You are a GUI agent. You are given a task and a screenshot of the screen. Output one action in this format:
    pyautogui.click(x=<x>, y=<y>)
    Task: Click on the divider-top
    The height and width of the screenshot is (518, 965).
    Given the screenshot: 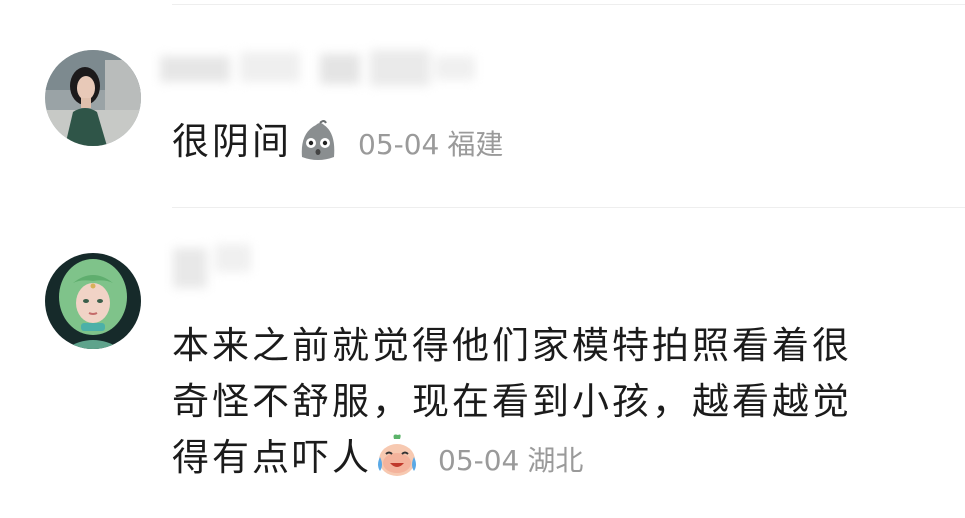 What is the action you would take?
    pyautogui.click(x=568, y=4)
    